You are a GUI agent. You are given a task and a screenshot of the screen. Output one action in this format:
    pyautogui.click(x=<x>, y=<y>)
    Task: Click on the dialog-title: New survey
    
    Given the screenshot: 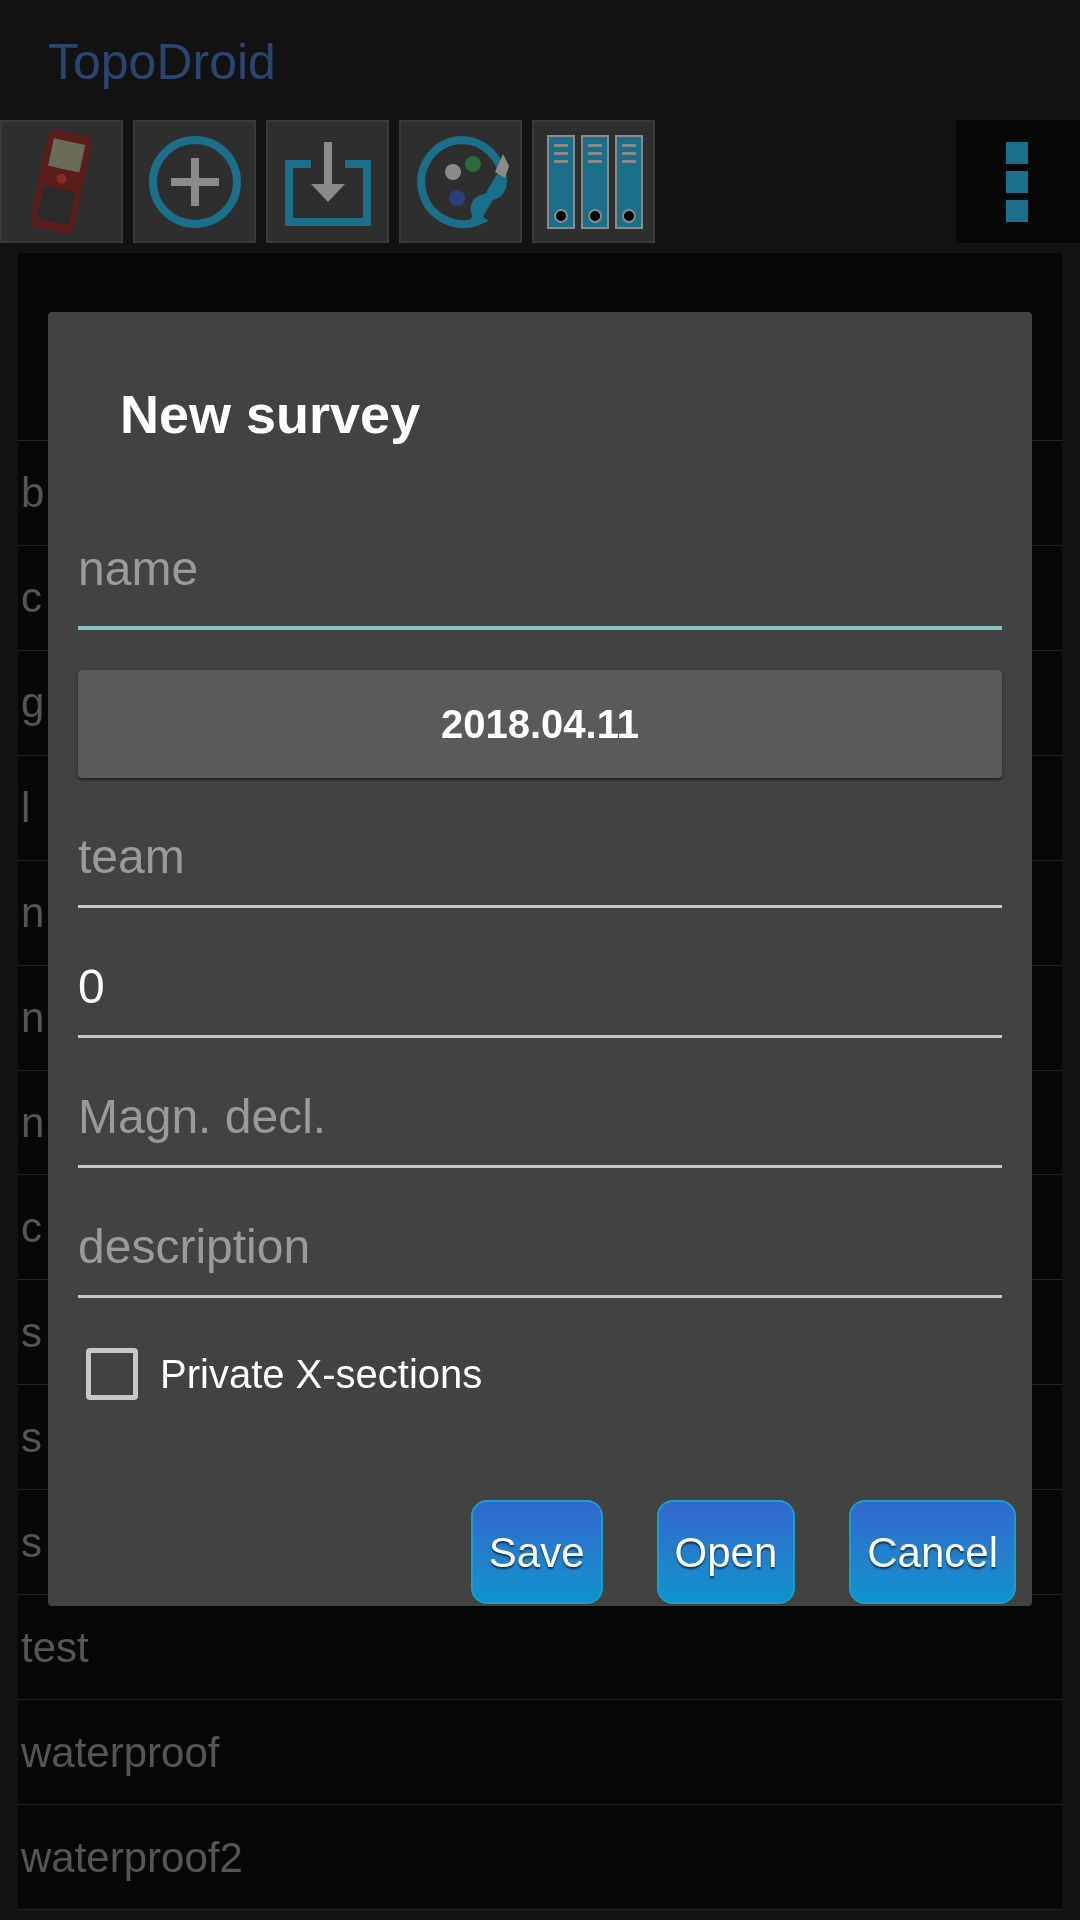 What is the action you would take?
    pyautogui.click(x=270, y=414)
    